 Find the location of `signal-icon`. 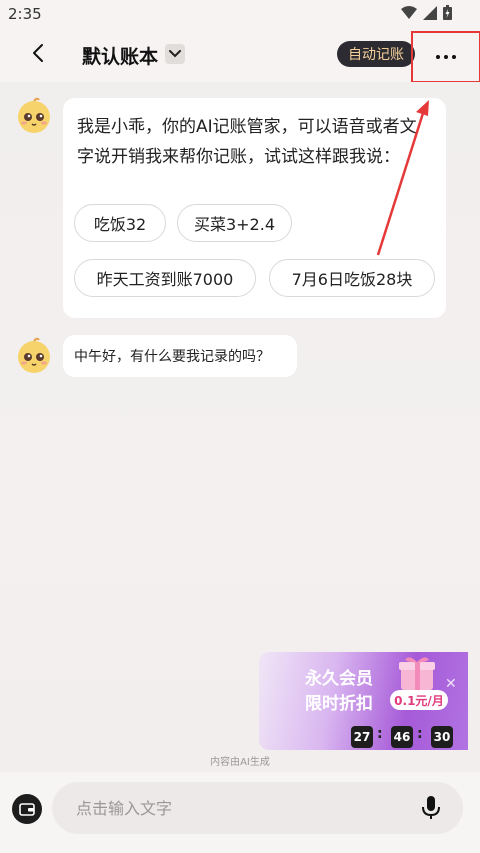

signal-icon is located at coordinates (430, 12).